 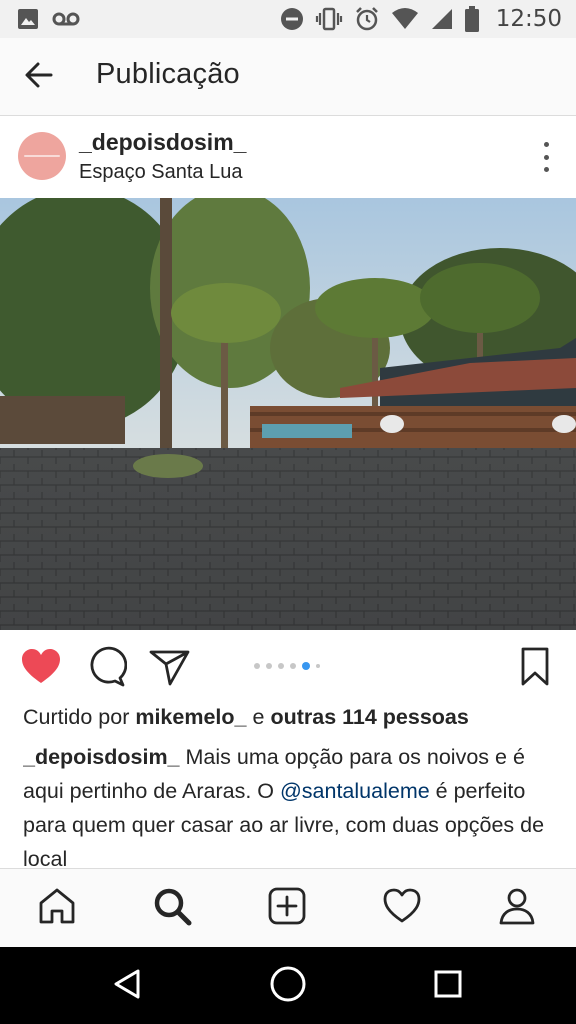 I want to click on system-back-button, so click(x=127, y=986).